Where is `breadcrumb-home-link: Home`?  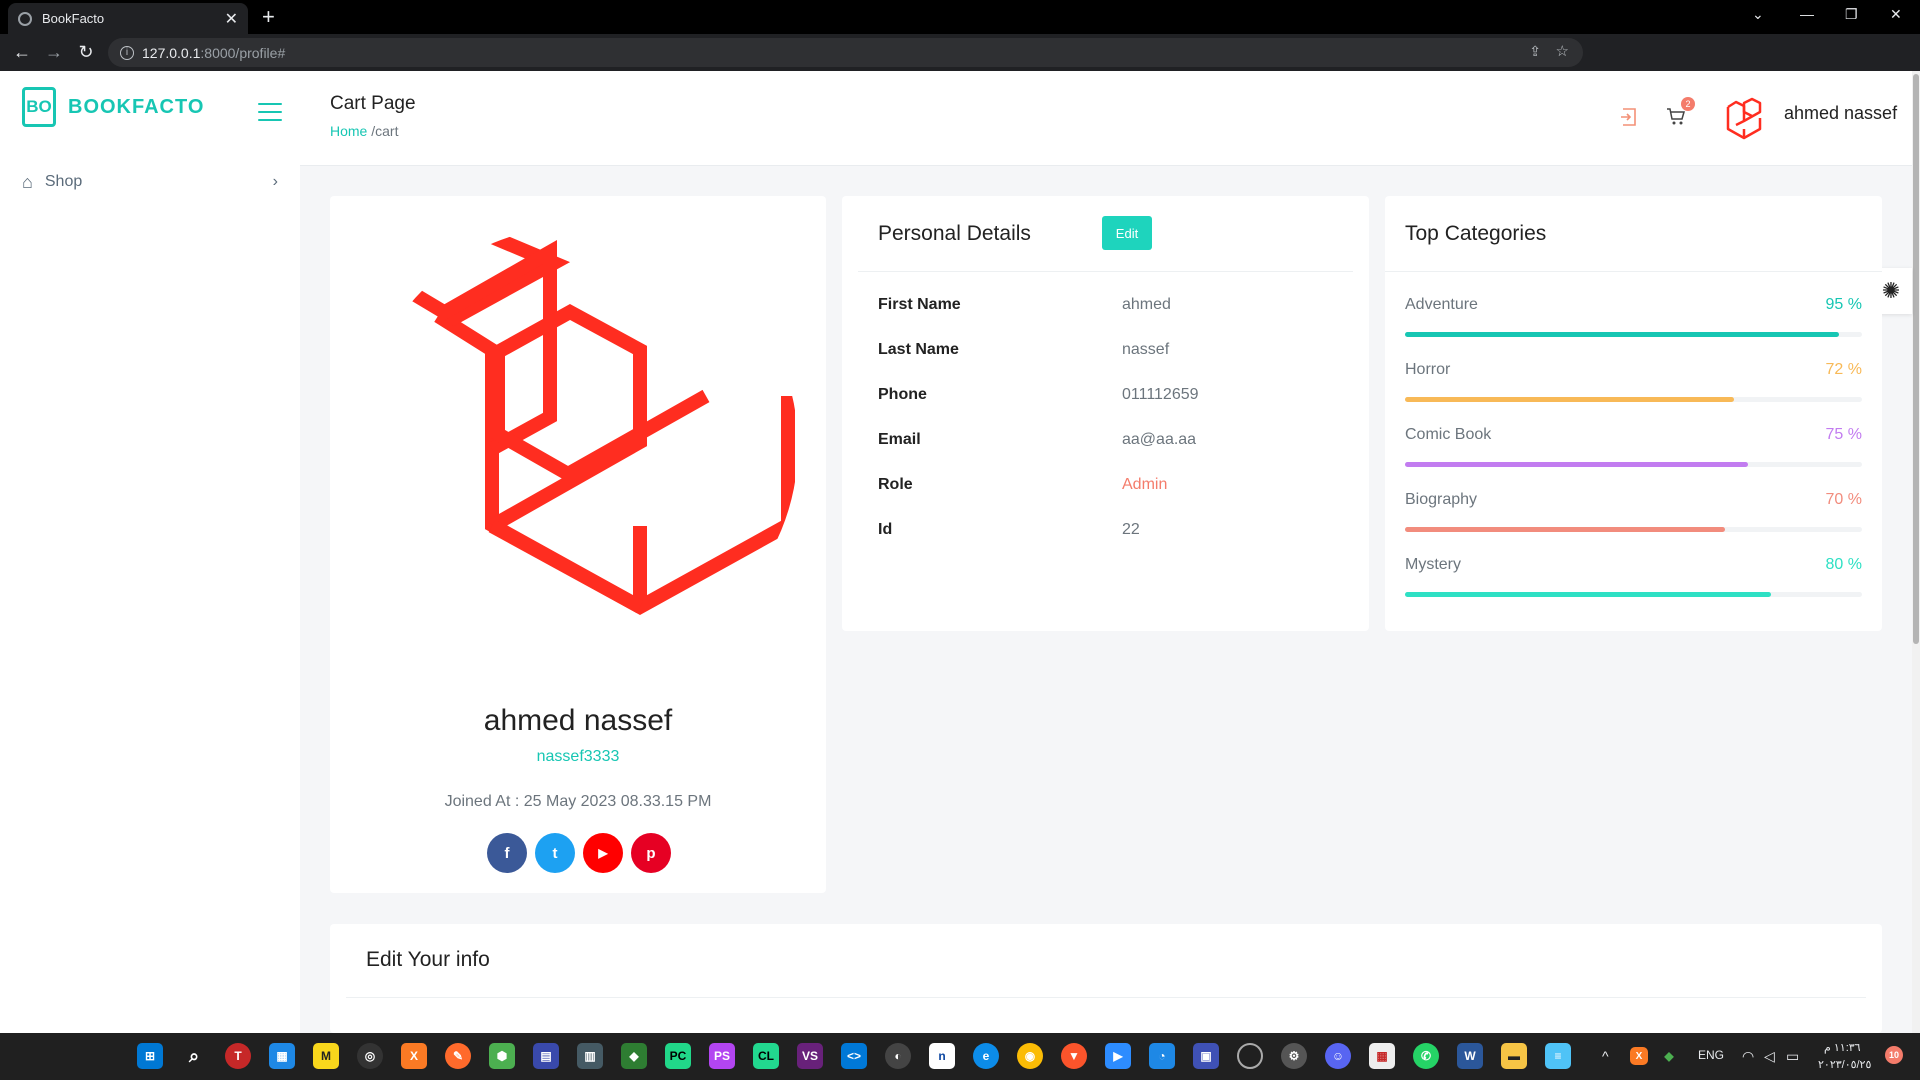 breadcrumb-home-link: Home is located at coordinates (348, 131).